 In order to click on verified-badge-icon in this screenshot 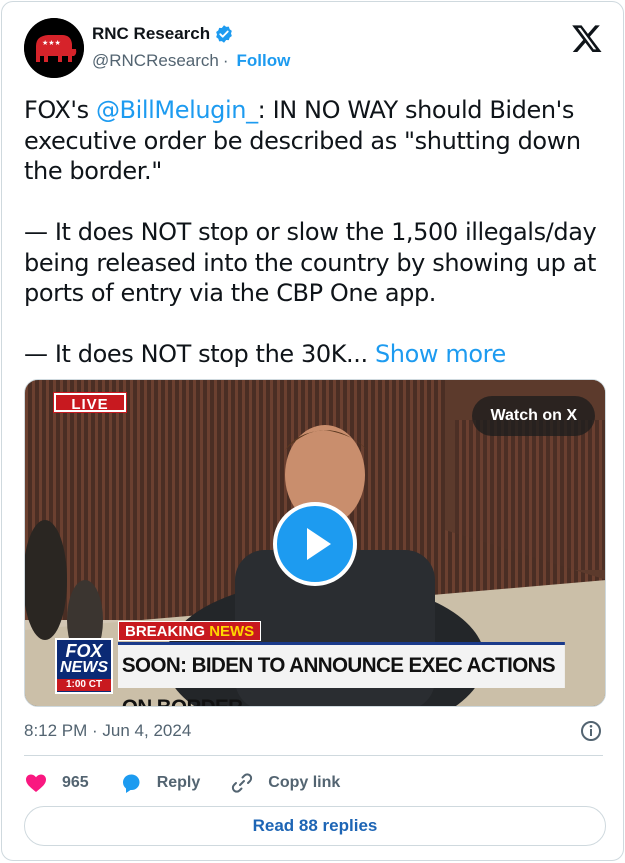, I will do `click(224, 34)`.